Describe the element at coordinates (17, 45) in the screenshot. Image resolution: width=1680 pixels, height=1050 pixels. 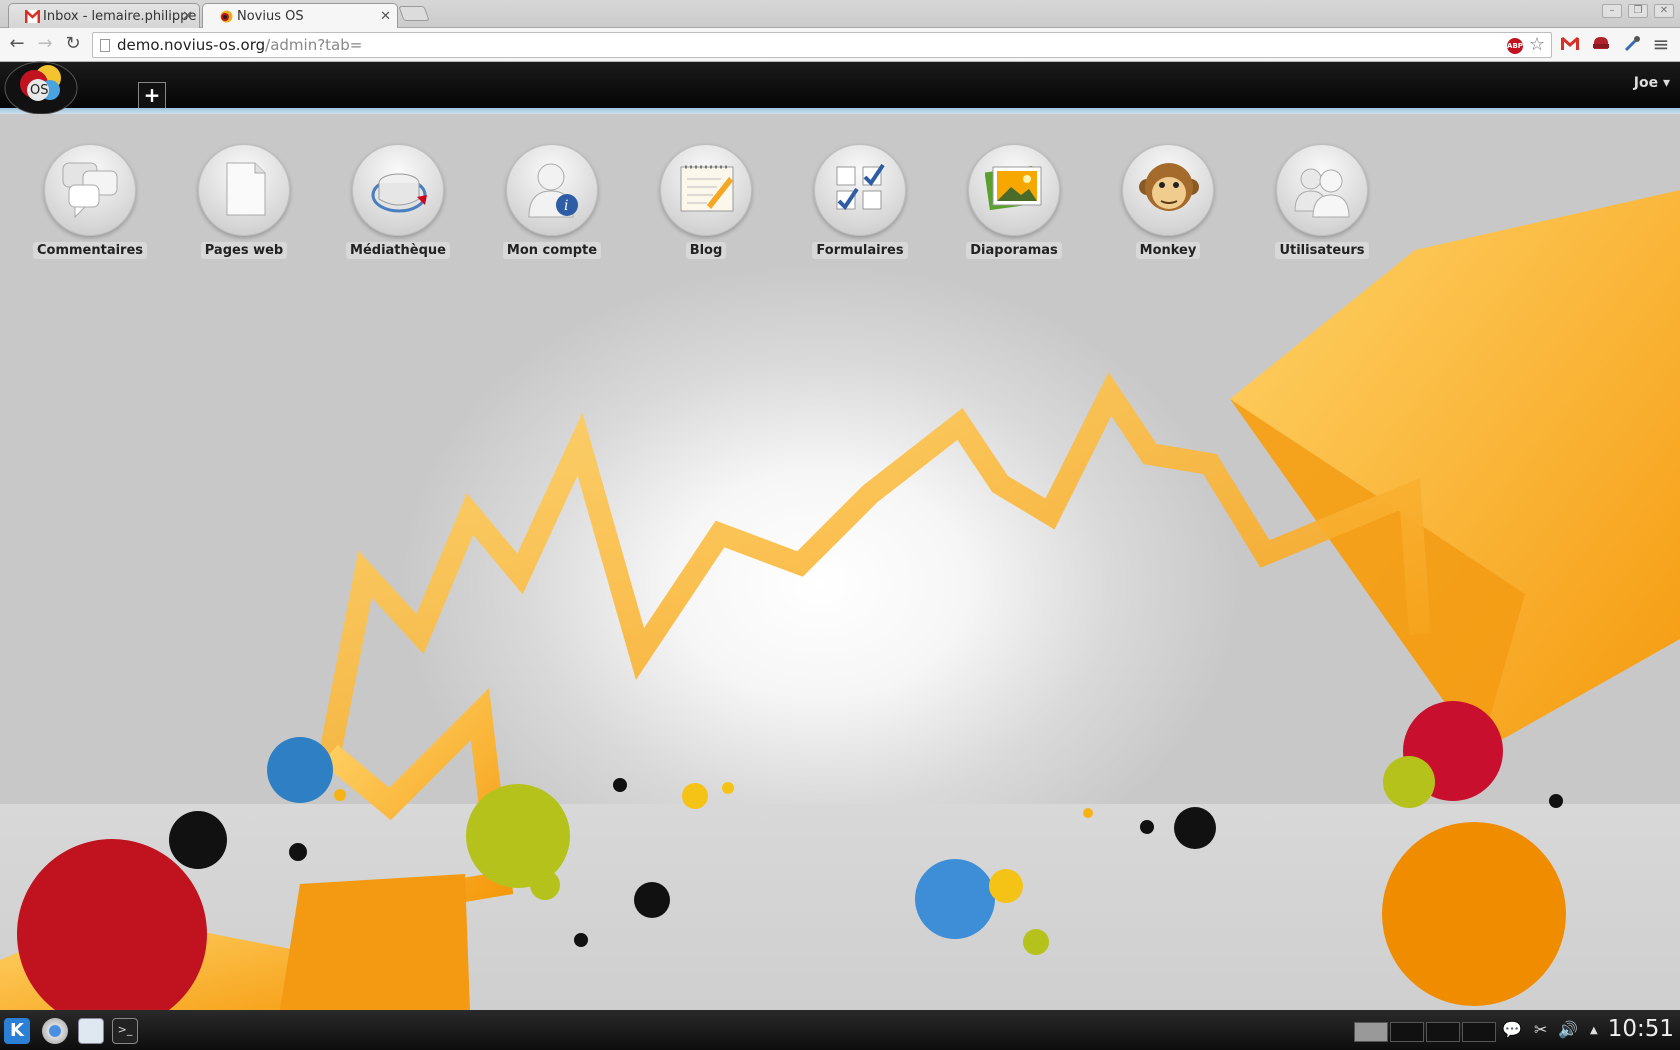
I see `back-icon: ←` at that location.